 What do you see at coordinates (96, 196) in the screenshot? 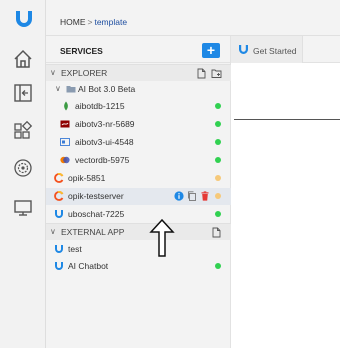
I see `service-label: opik-testserver` at bounding box center [96, 196].